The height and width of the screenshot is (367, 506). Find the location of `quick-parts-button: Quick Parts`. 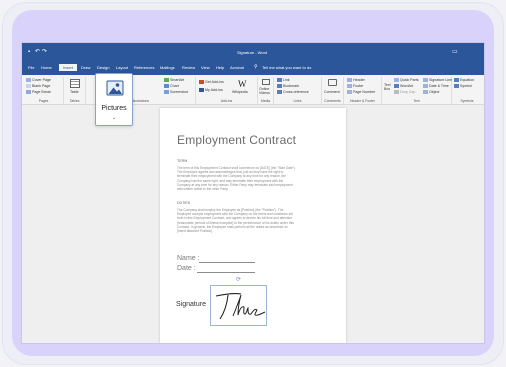

quick-parts-button: Quick Parts is located at coordinates (406, 80).